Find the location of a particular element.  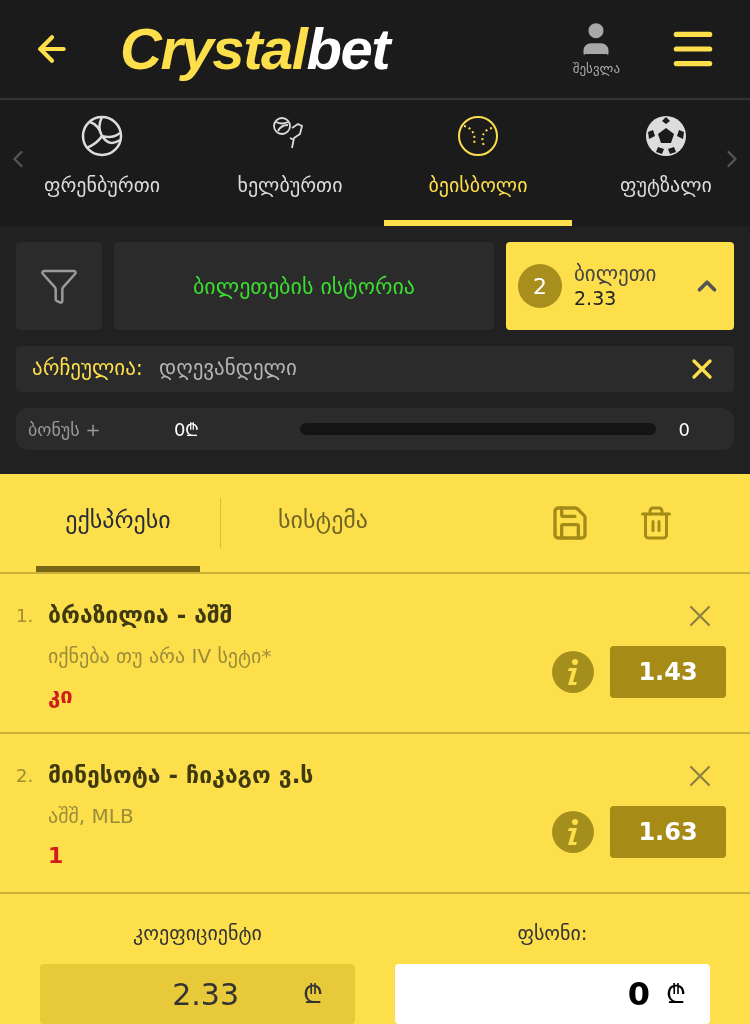

bet-market: აშშ, MLB is located at coordinates (91, 816).